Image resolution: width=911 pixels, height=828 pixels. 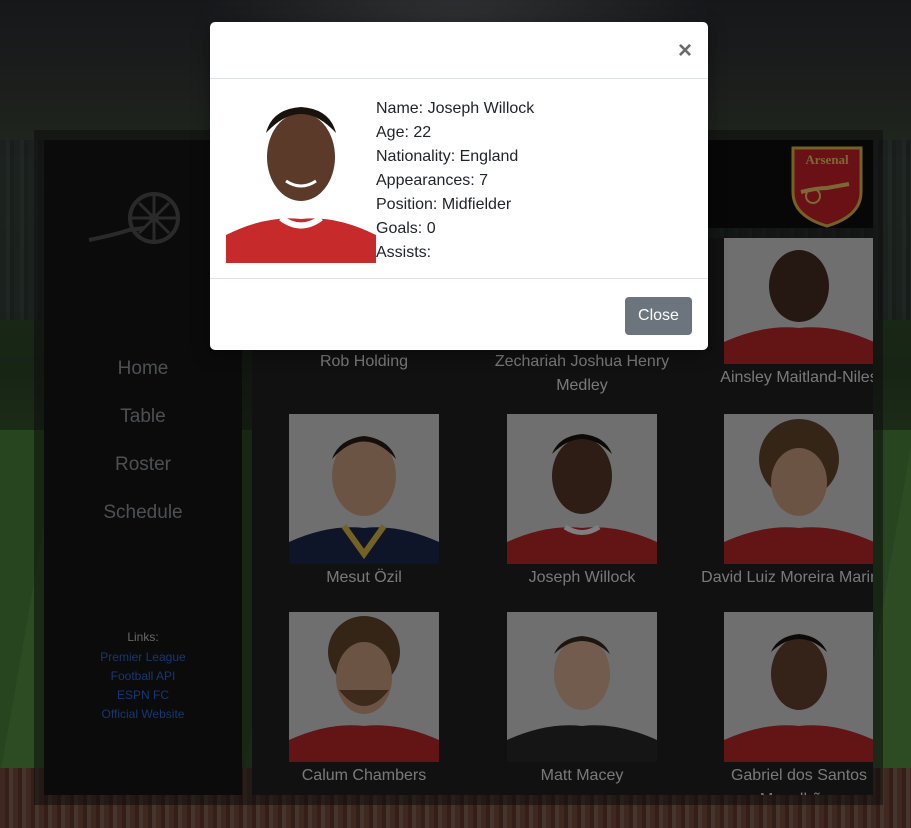 What do you see at coordinates (404, 252) in the screenshot?
I see `player-assists-line: Assists:` at bounding box center [404, 252].